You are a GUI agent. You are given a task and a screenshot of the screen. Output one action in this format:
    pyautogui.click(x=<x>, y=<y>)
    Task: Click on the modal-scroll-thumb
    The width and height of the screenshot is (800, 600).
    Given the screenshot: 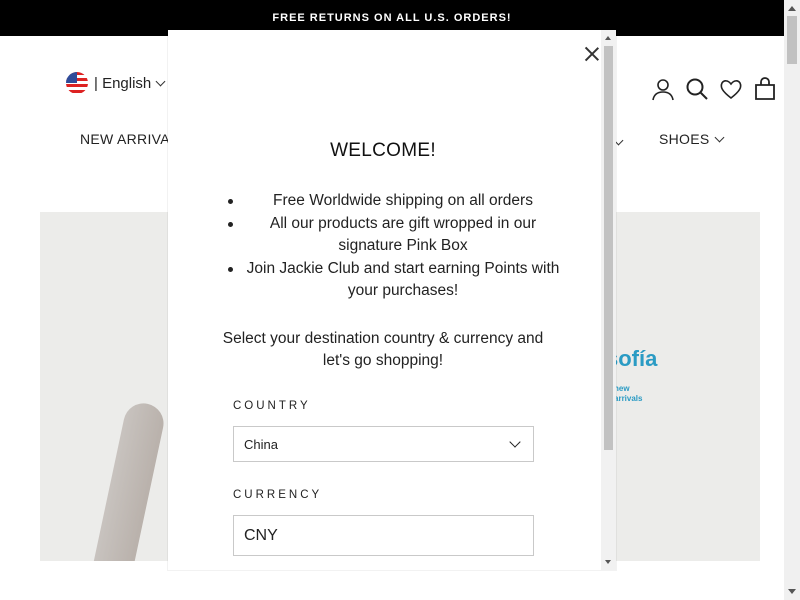 What is the action you would take?
    pyautogui.click(x=608, y=248)
    